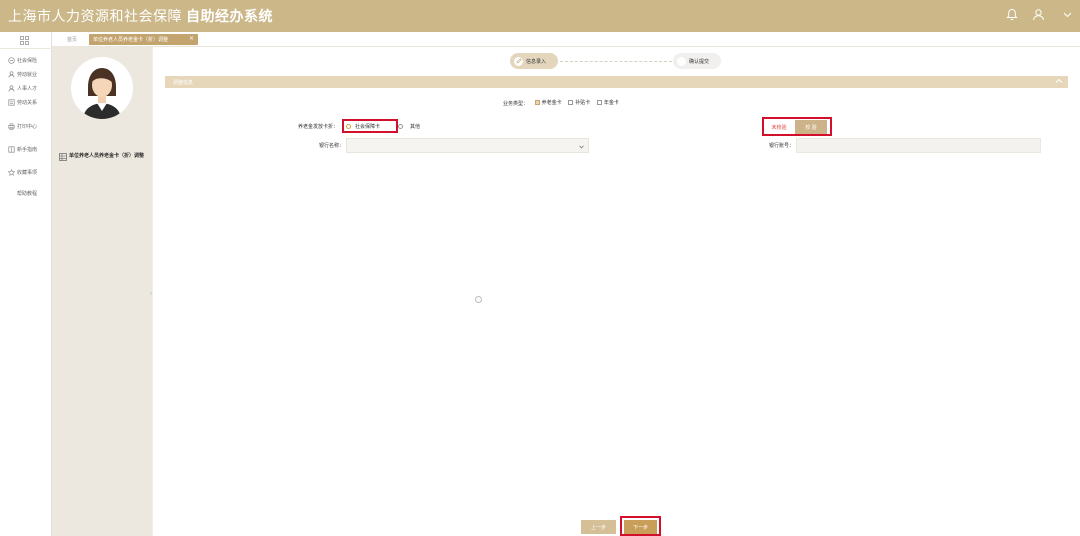  I want to click on option-subsidy-card: 补贴卡, so click(579, 102).